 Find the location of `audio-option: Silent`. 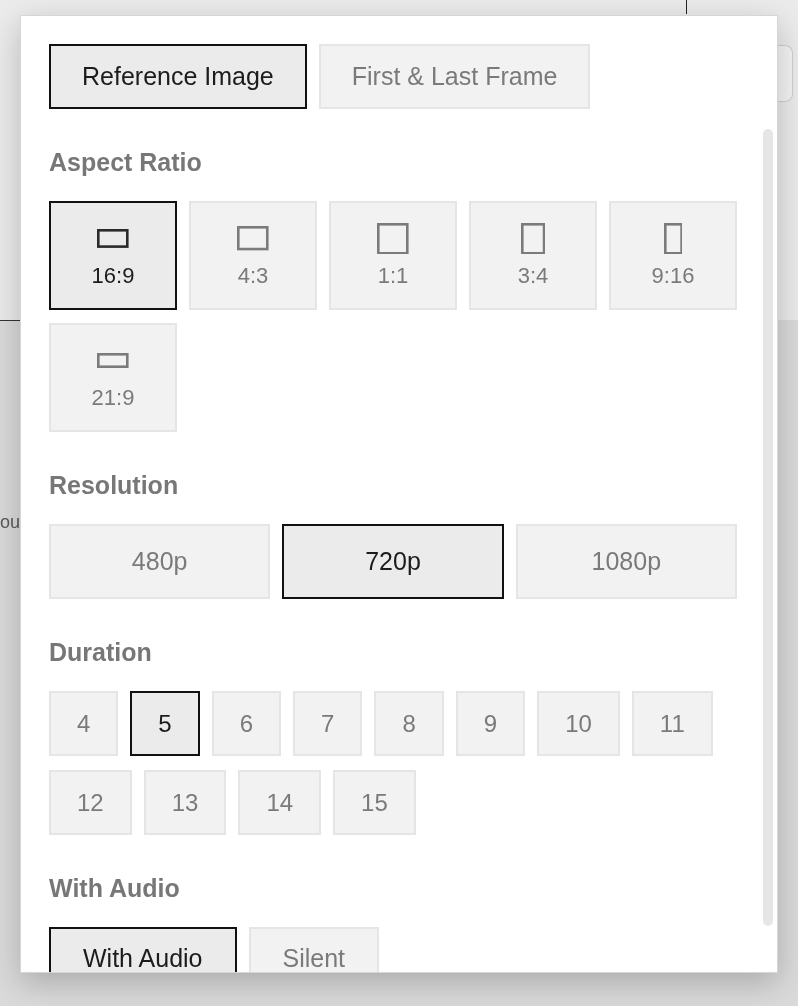

audio-option: Silent is located at coordinates (314, 949).